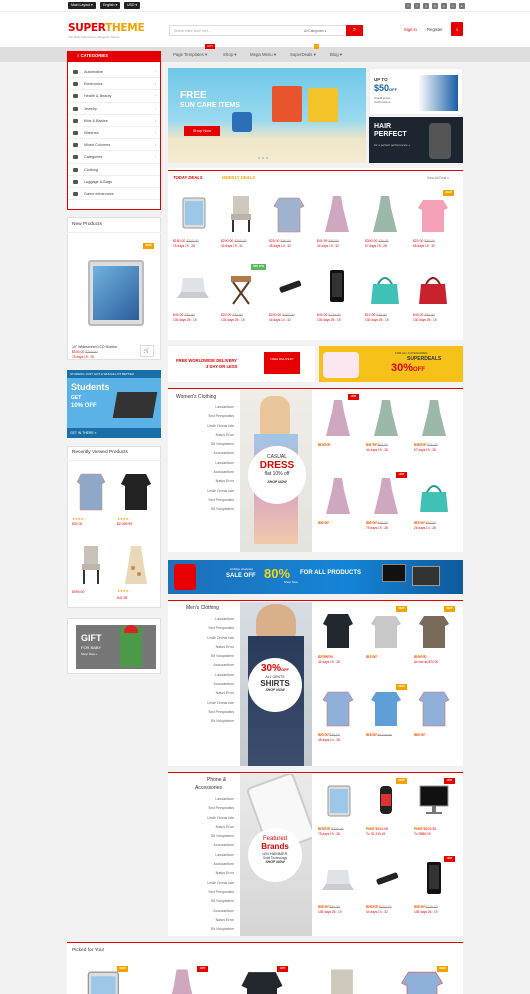 The width and height of the screenshot is (530, 994). What do you see at coordinates (114, 109) in the screenshot?
I see `category-item: Jewelry ›` at bounding box center [114, 109].